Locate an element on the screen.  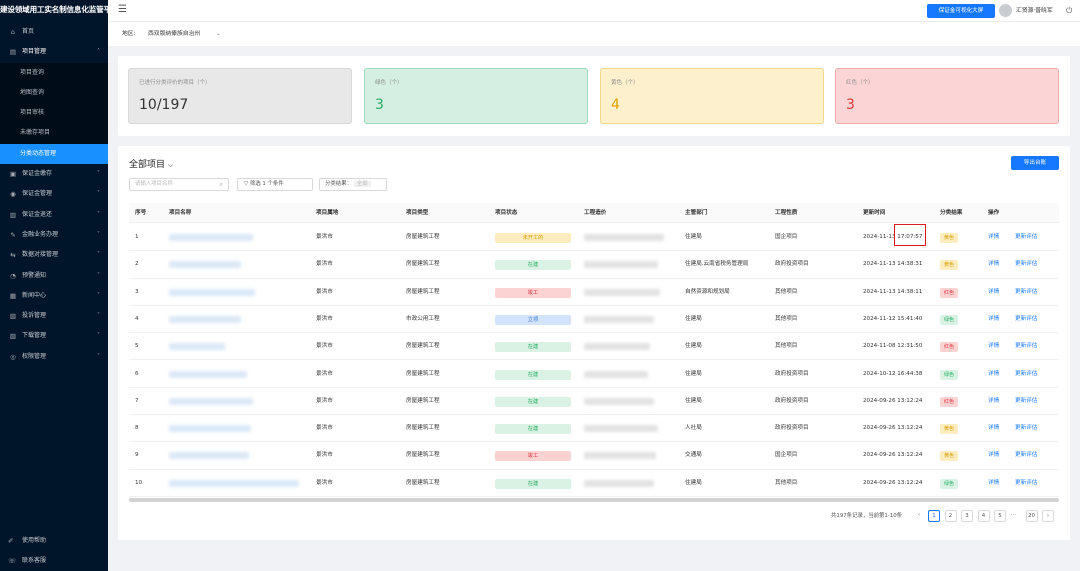
sidebar-item-label: 保证金退还 is located at coordinates (37, 214).